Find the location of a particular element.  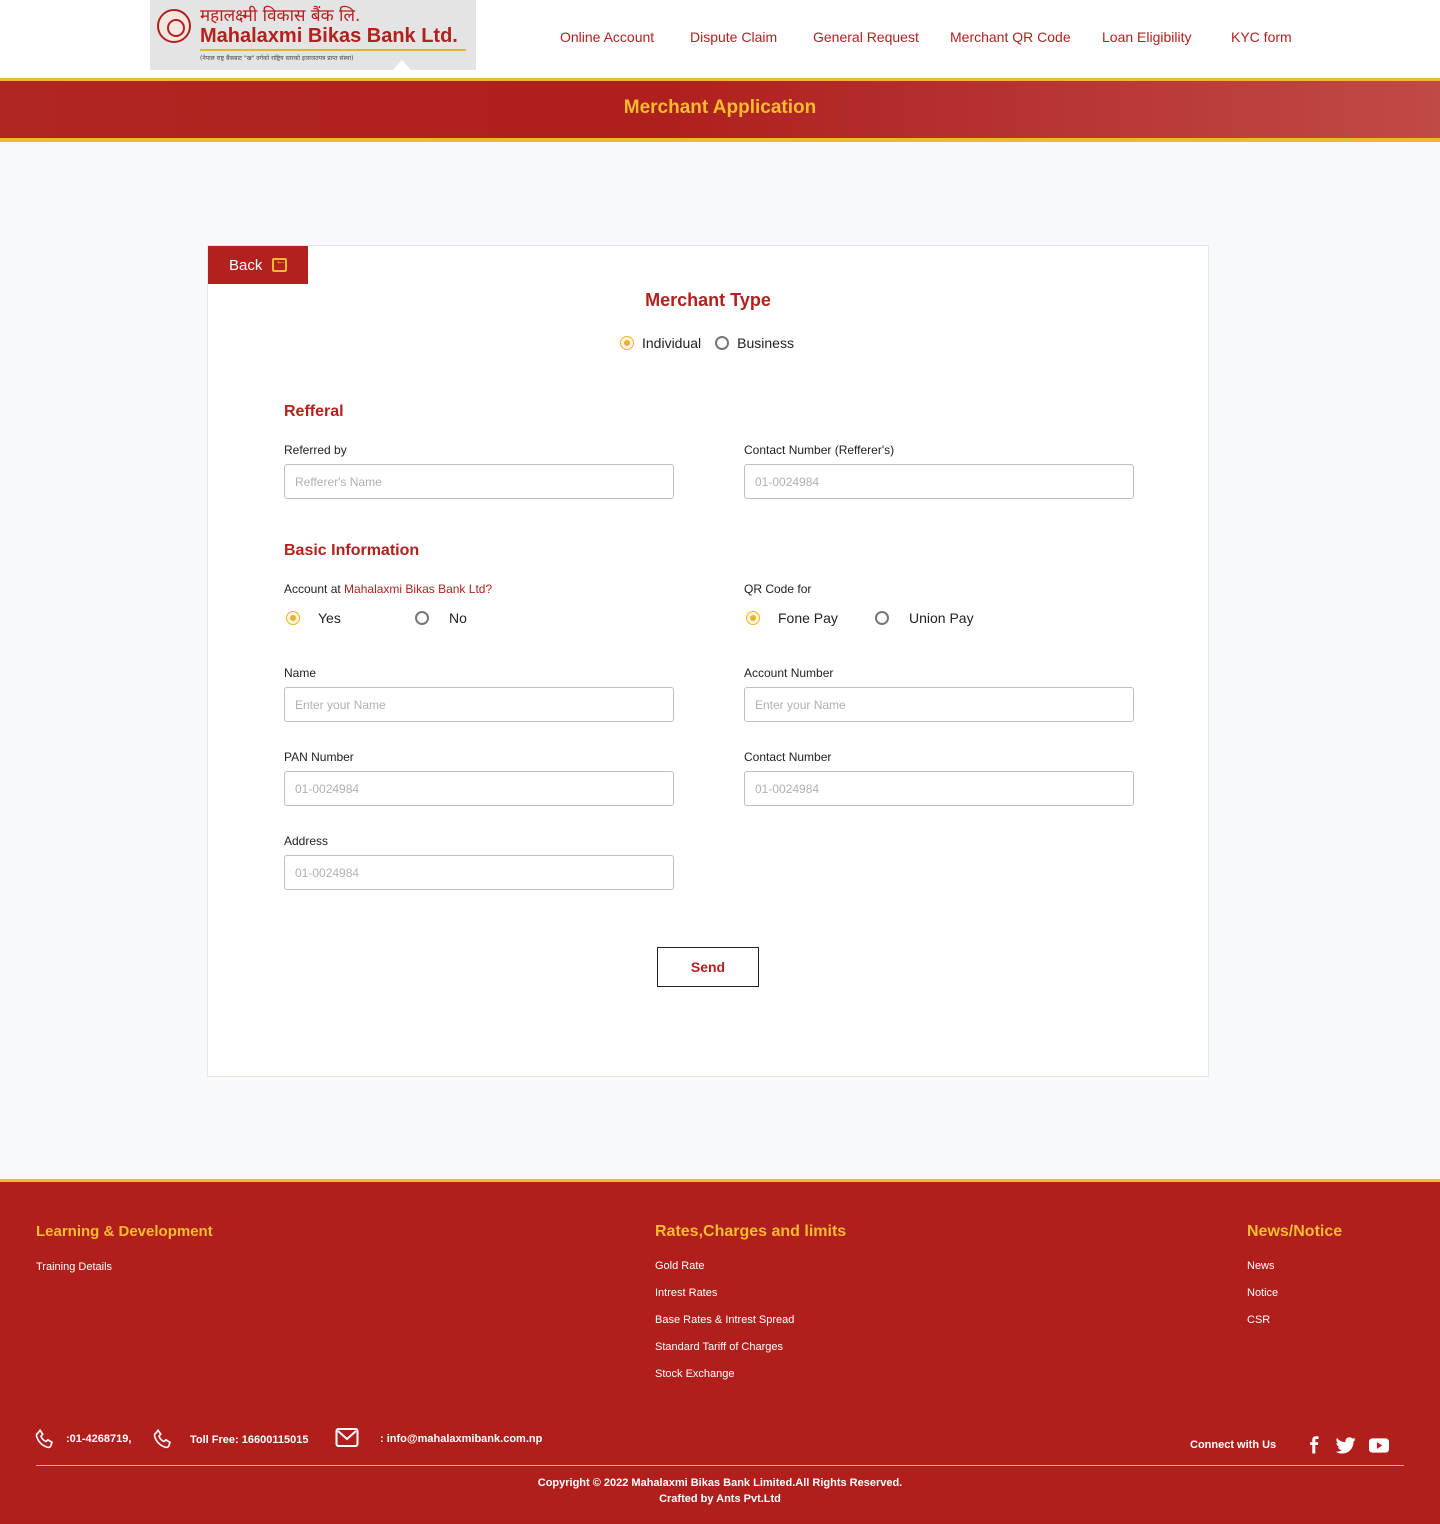

radio-business is located at coordinates (722, 343).